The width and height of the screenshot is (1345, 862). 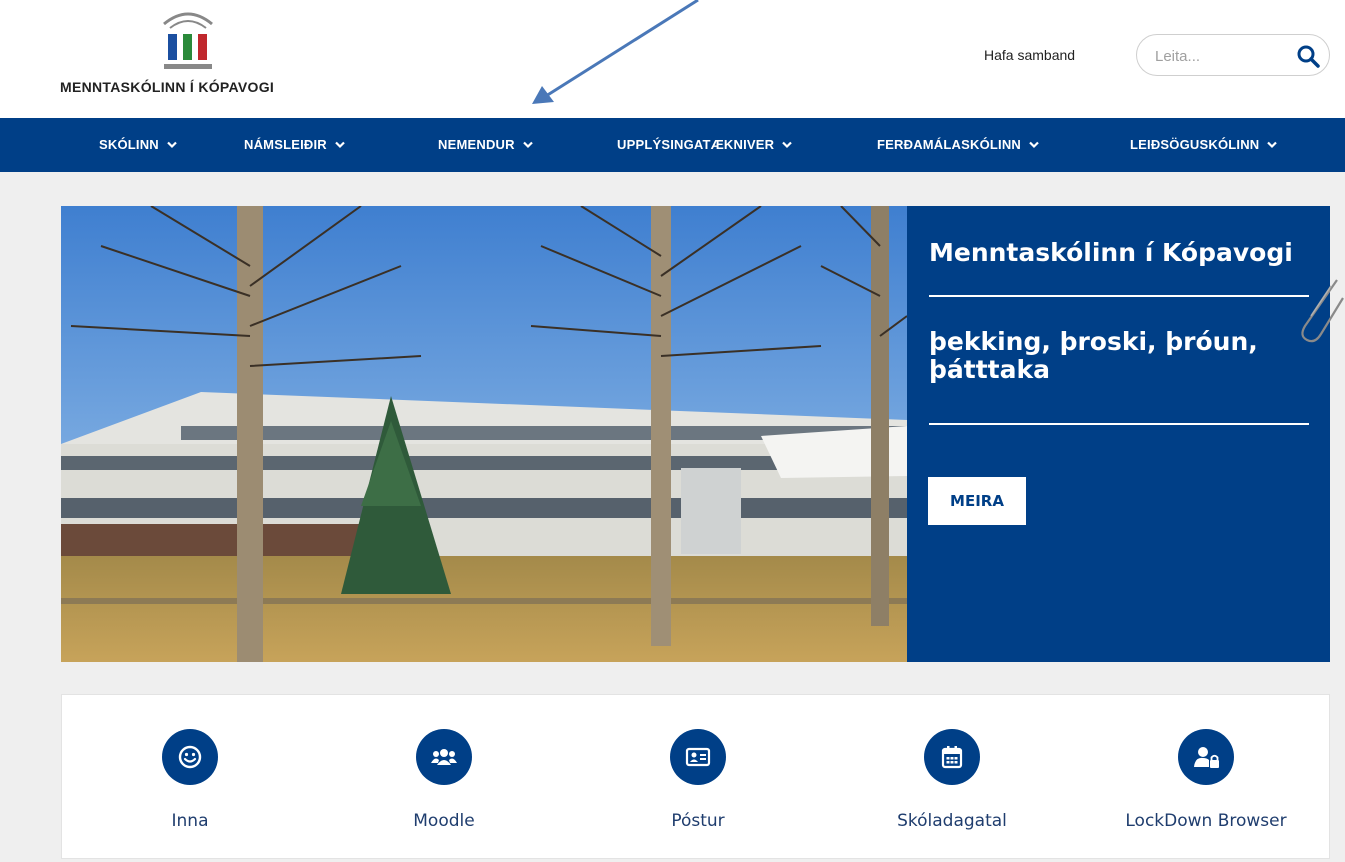 I want to click on quick-link-label: LockDown Browser, so click(x=1206, y=821).